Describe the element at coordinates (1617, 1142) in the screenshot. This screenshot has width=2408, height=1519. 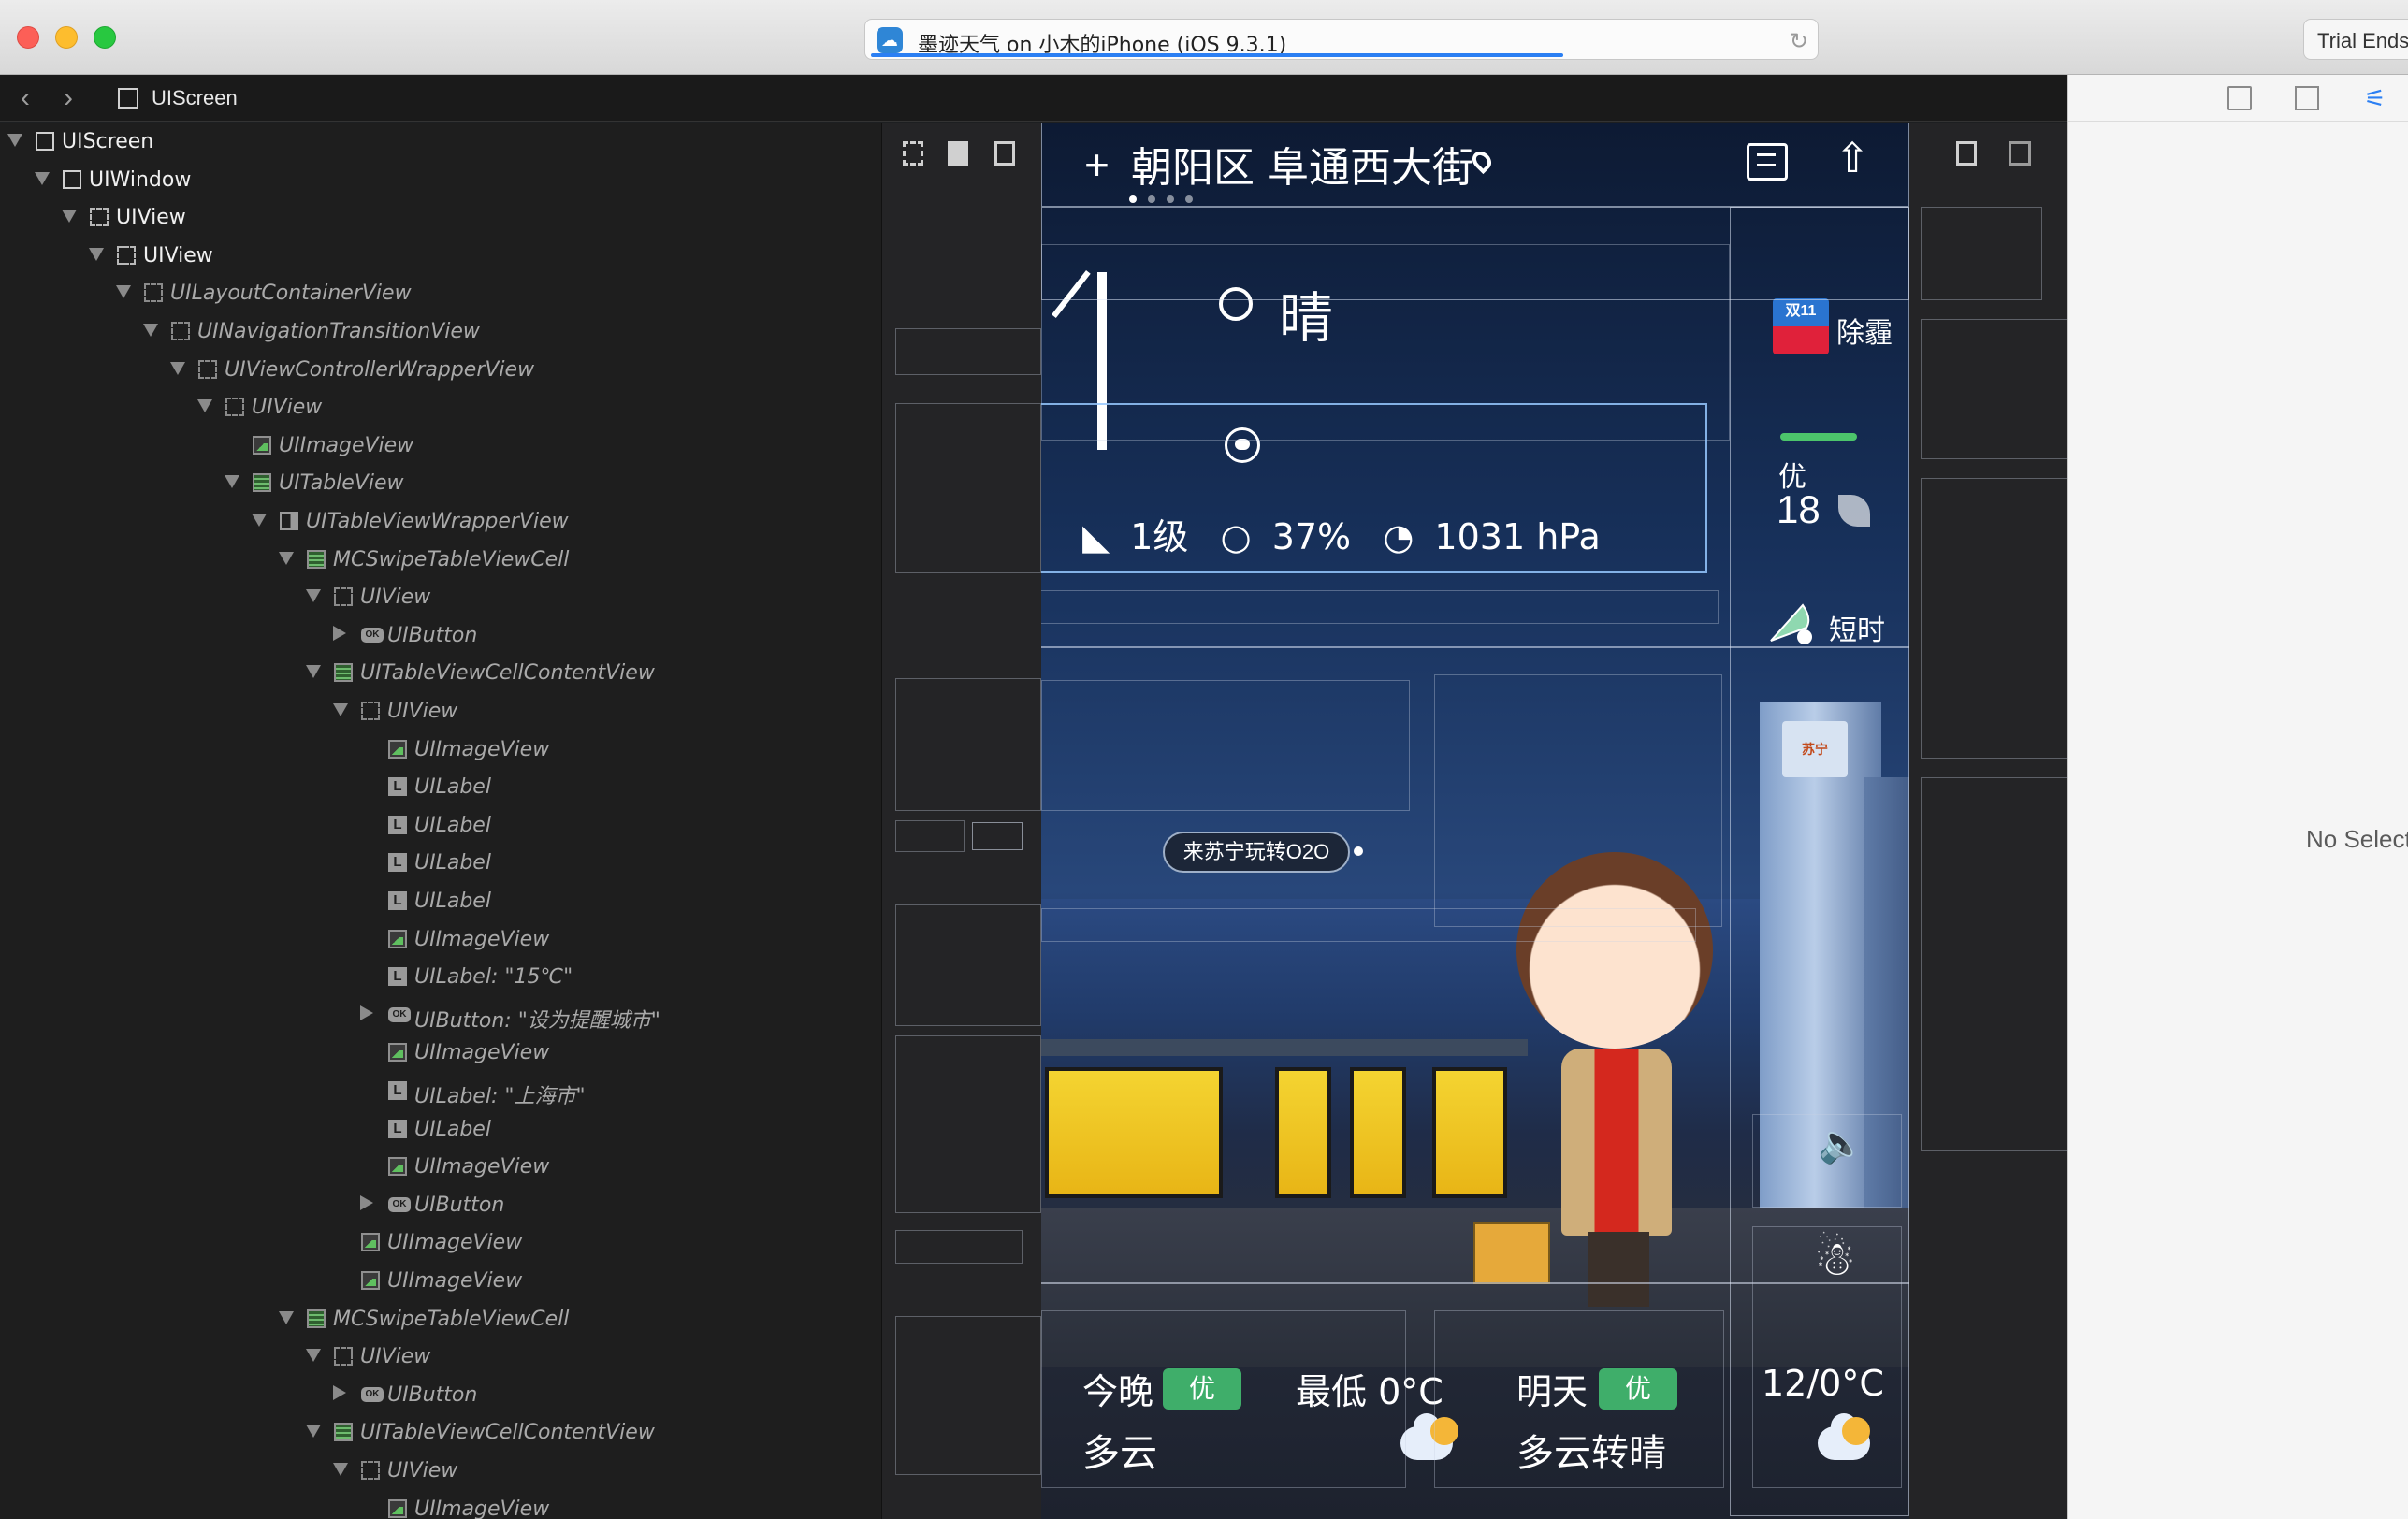
I see `mascot-body` at that location.